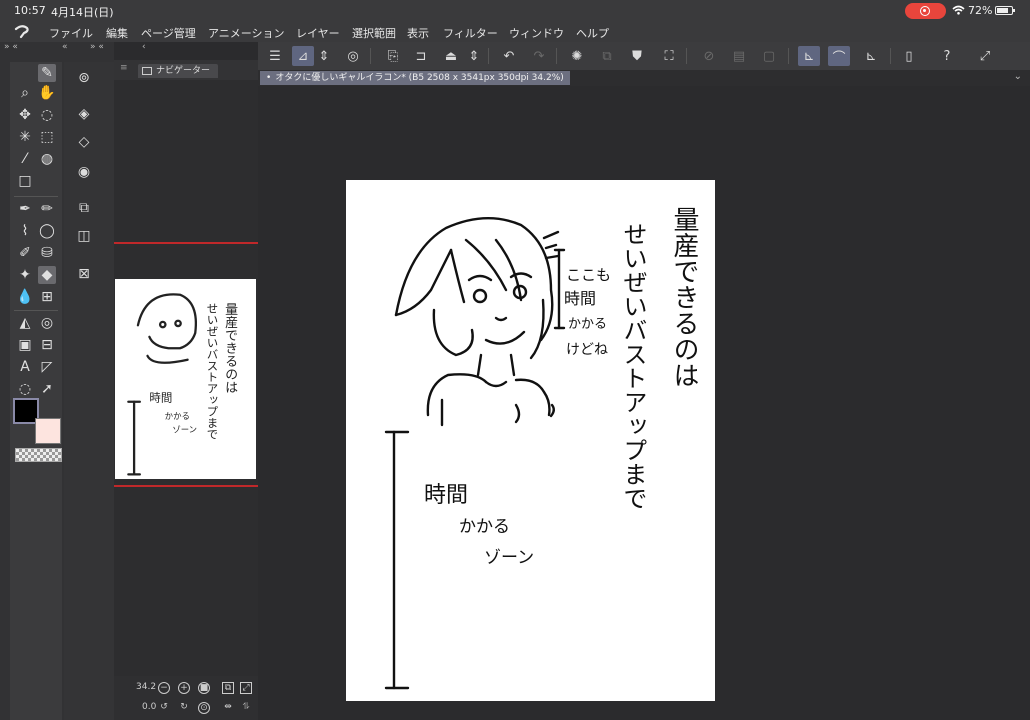 The width and height of the screenshot is (1030, 720). What do you see at coordinates (149, 707) in the screenshot?
I see `rotation-value: 0.0` at bounding box center [149, 707].